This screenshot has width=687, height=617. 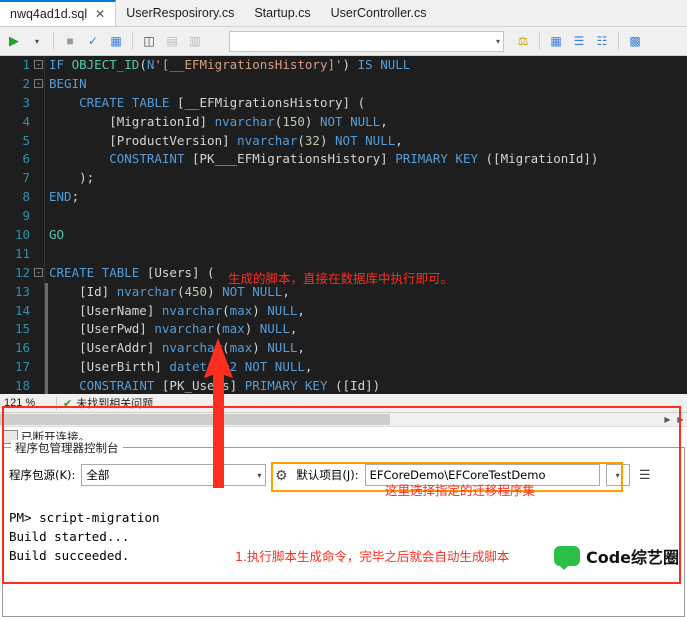 I want to click on scroll-right-icon: ▶, so click(x=667, y=419).